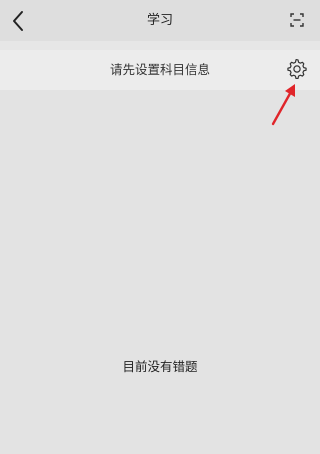  I want to click on top-nav-bar: 学习, so click(160, 20).